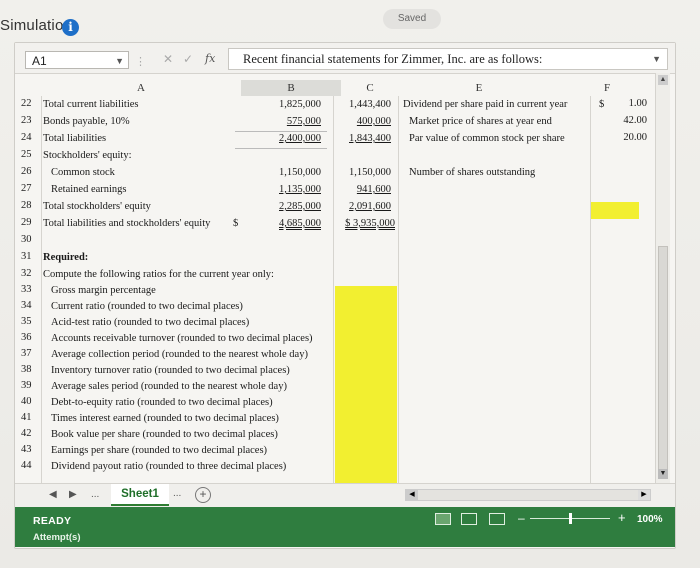 The height and width of the screenshot is (568, 700). I want to click on answer-input-area, so click(366, 384).